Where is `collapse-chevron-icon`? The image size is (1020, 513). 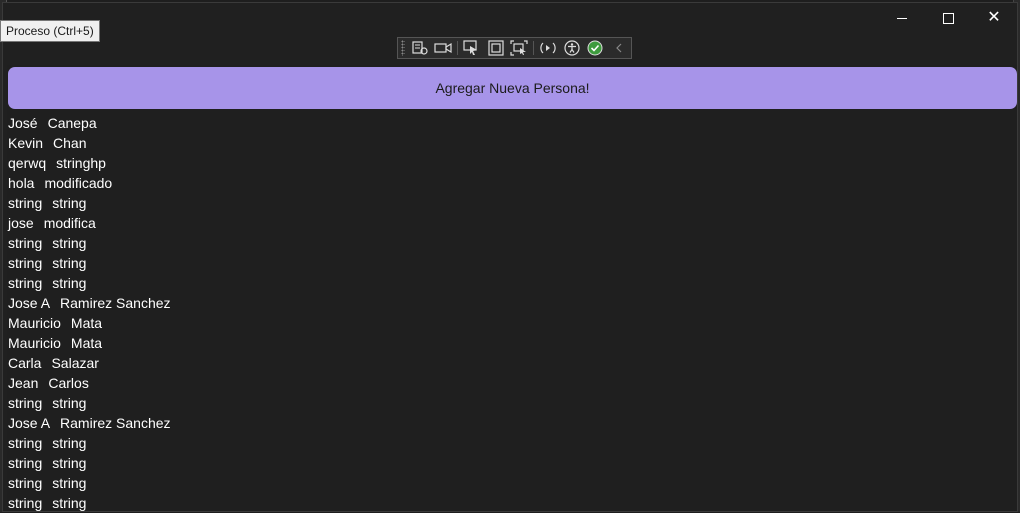 collapse-chevron-icon is located at coordinates (619, 48).